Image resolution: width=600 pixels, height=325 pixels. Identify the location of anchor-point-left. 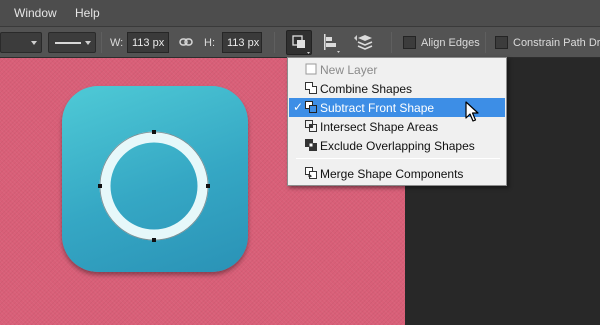
(100, 186).